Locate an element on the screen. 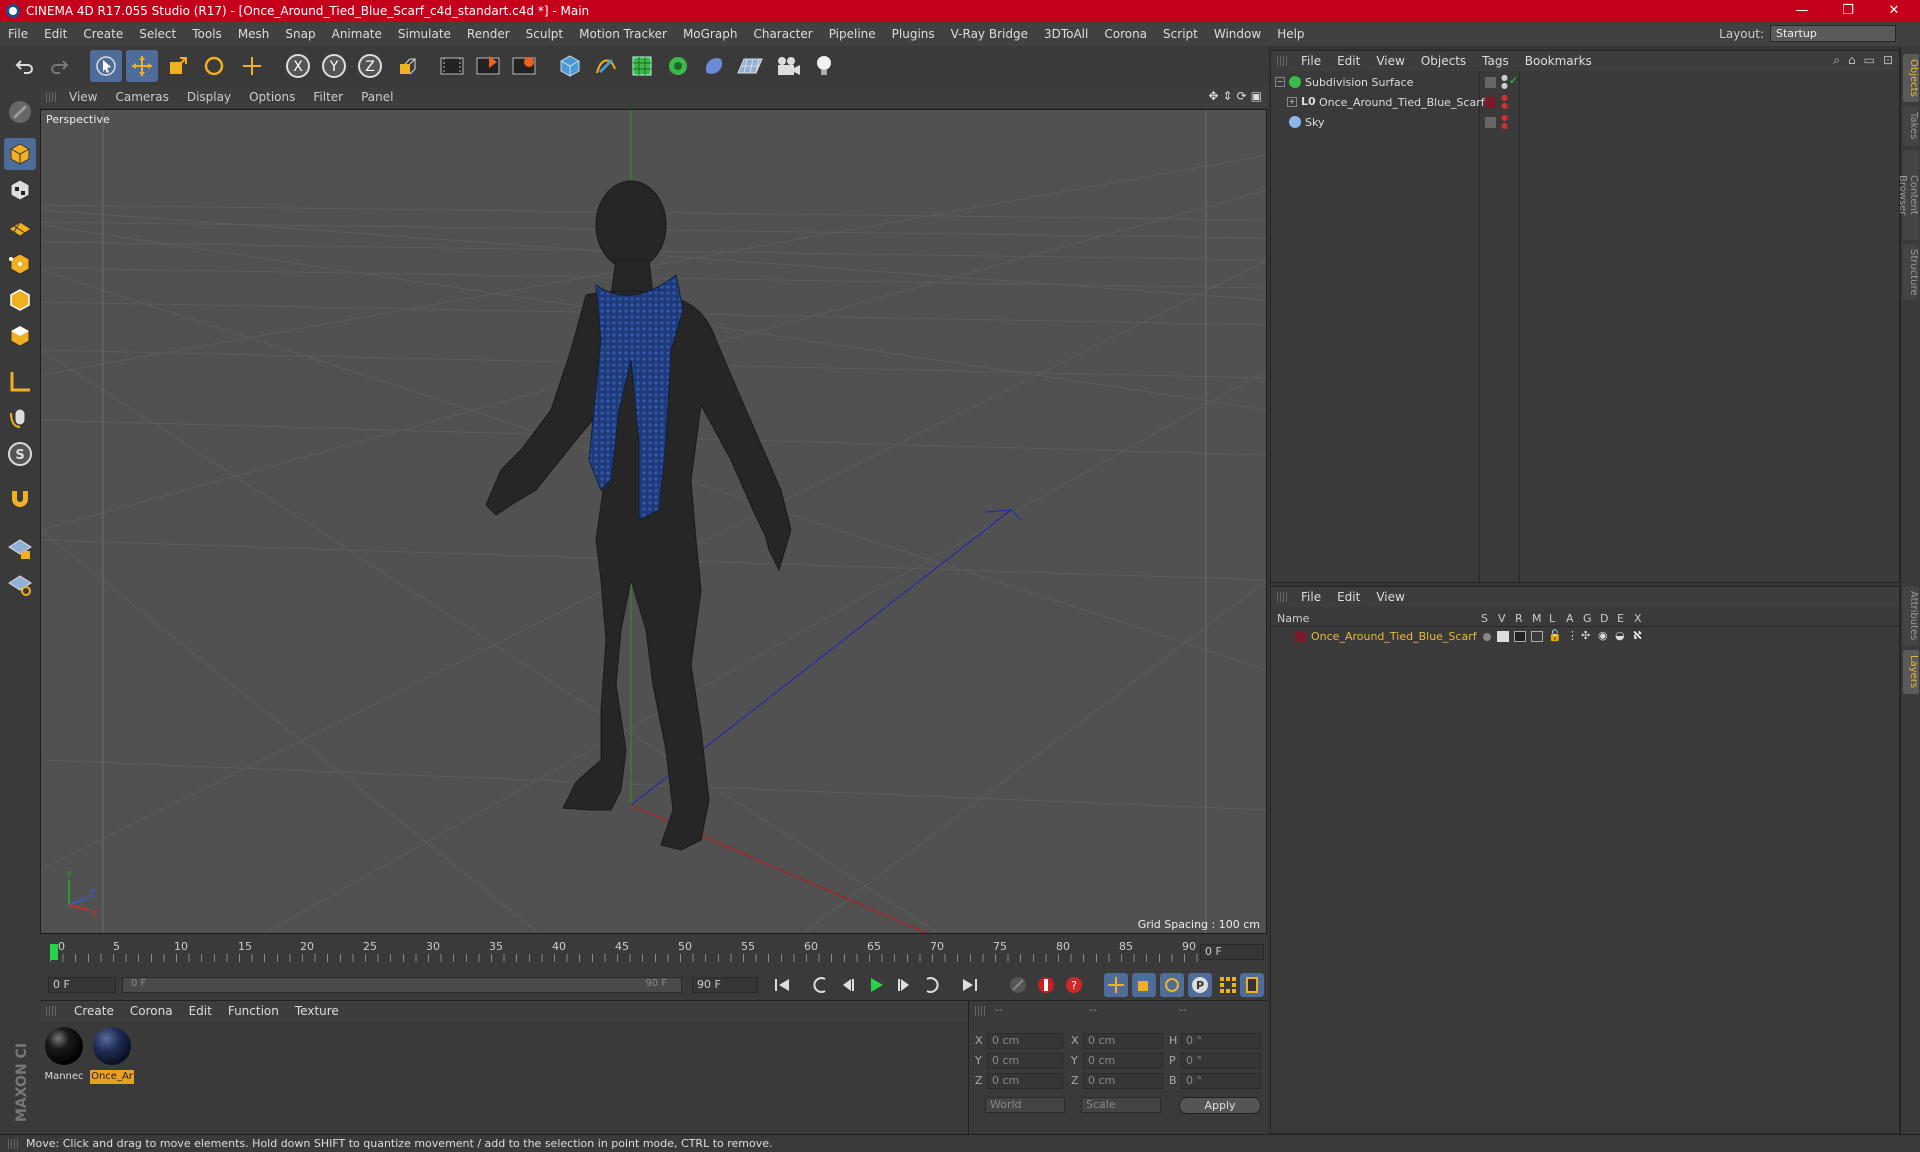 The image size is (1920, 1152). material-swatch: Mannec is located at coordinates (64, 1053).